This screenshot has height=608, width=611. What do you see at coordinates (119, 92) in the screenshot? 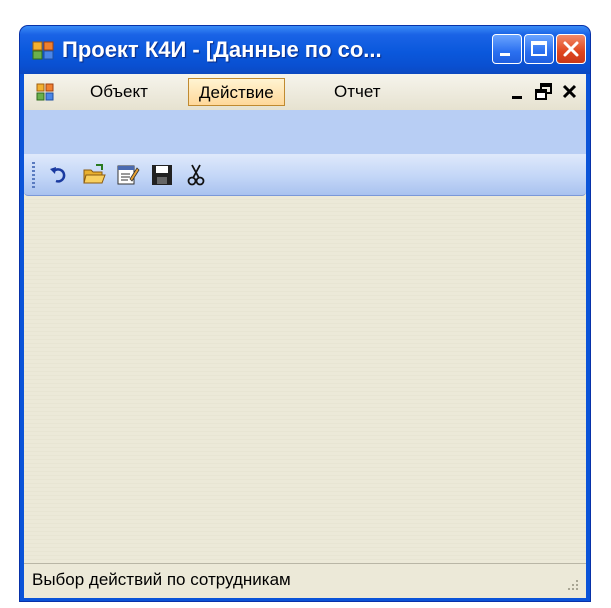
I see `menu-object: Объект` at bounding box center [119, 92].